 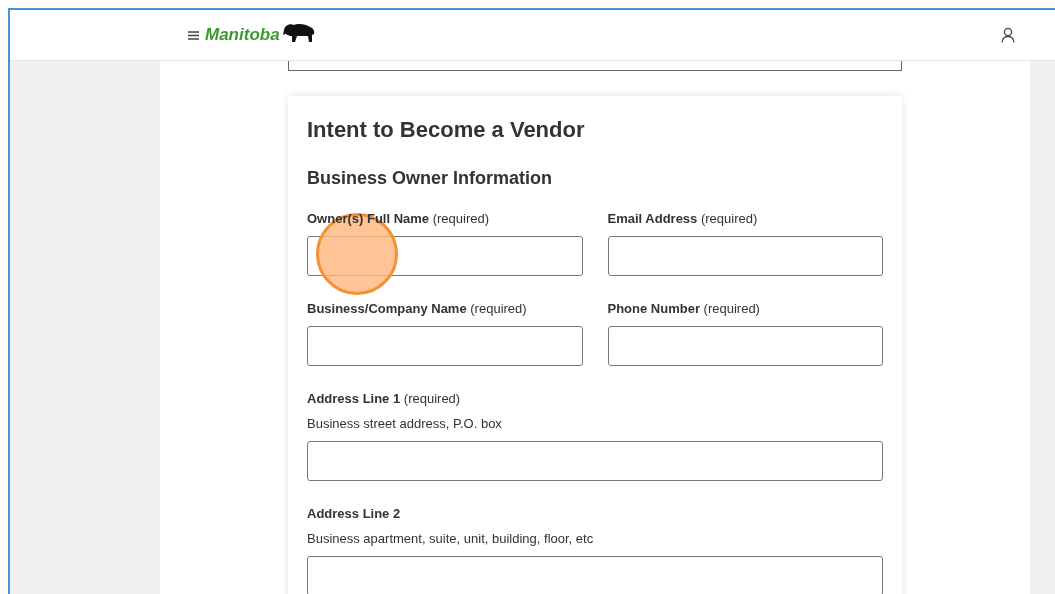 I want to click on menu-icon, so click(x=193, y=35).